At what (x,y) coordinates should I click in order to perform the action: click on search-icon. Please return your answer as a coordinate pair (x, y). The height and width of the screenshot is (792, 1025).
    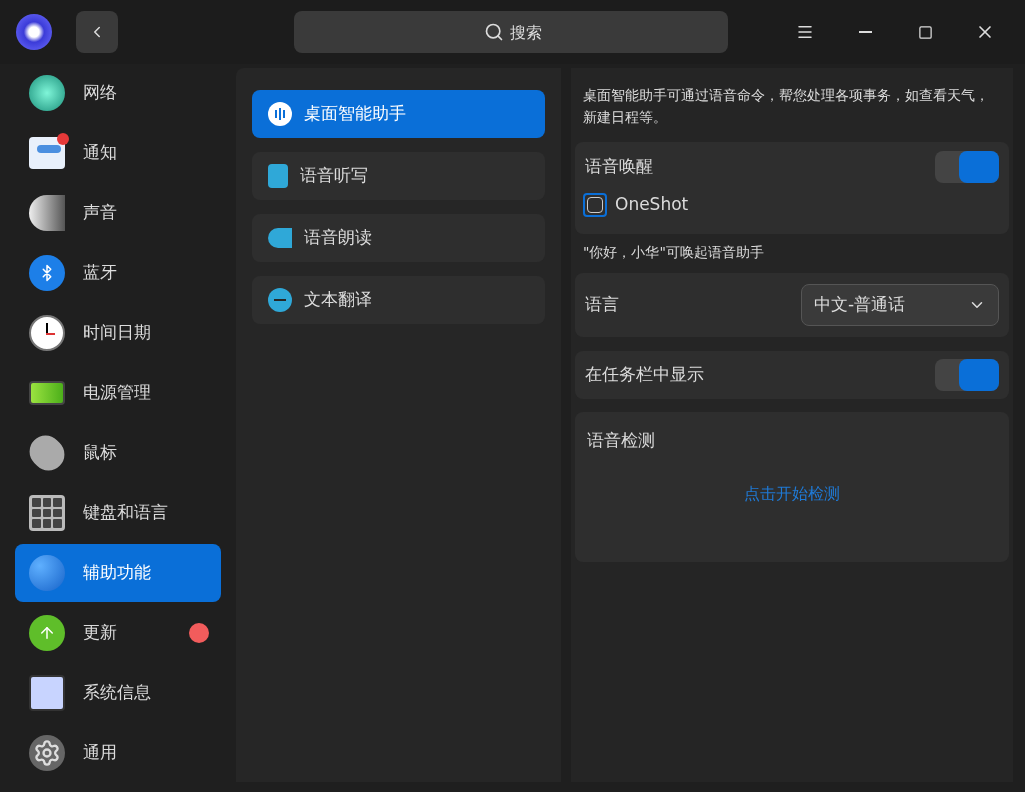
    Looking at the image, I should click on (494, 32).